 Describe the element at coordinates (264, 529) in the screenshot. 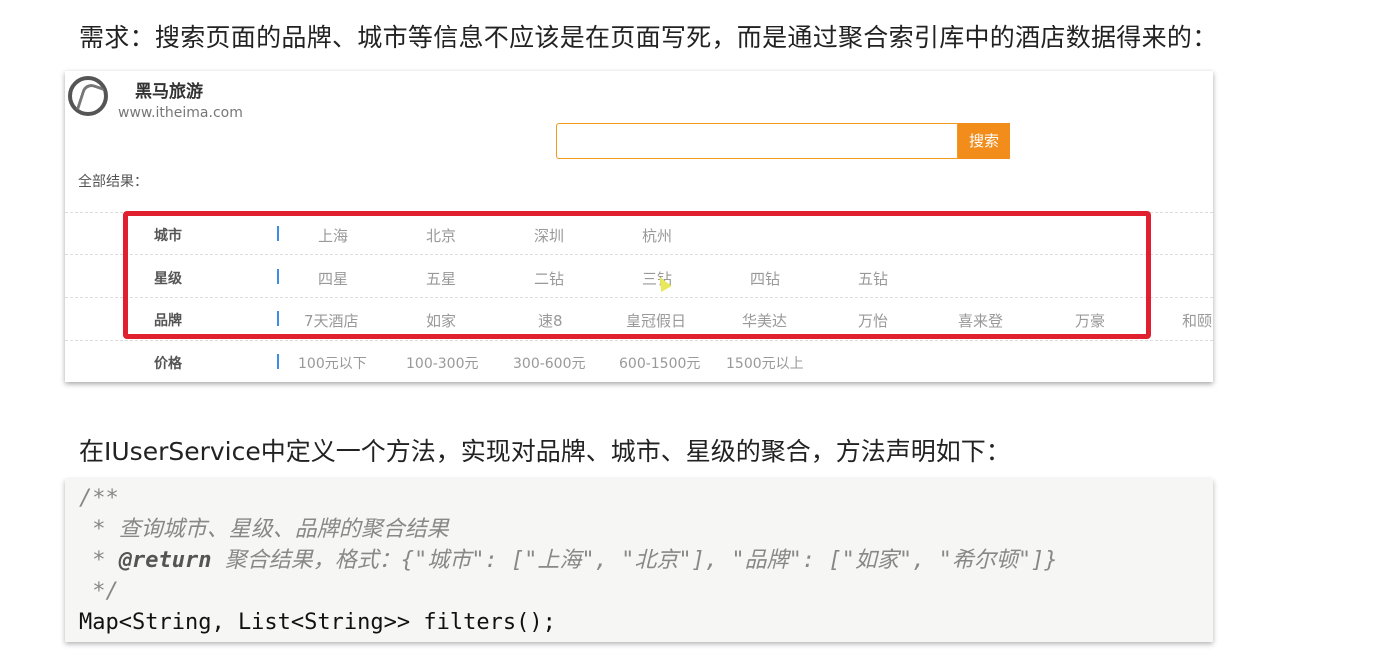

I see `code-comment-line: * 查询城市、星级、品牌的聚合结果` at that location.